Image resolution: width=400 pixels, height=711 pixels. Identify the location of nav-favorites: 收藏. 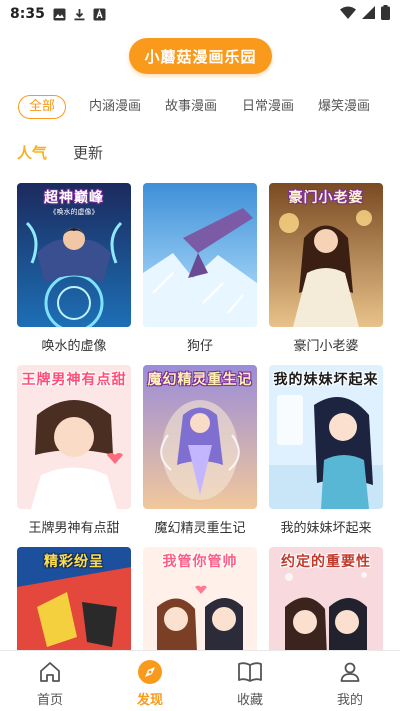
(250, 681).